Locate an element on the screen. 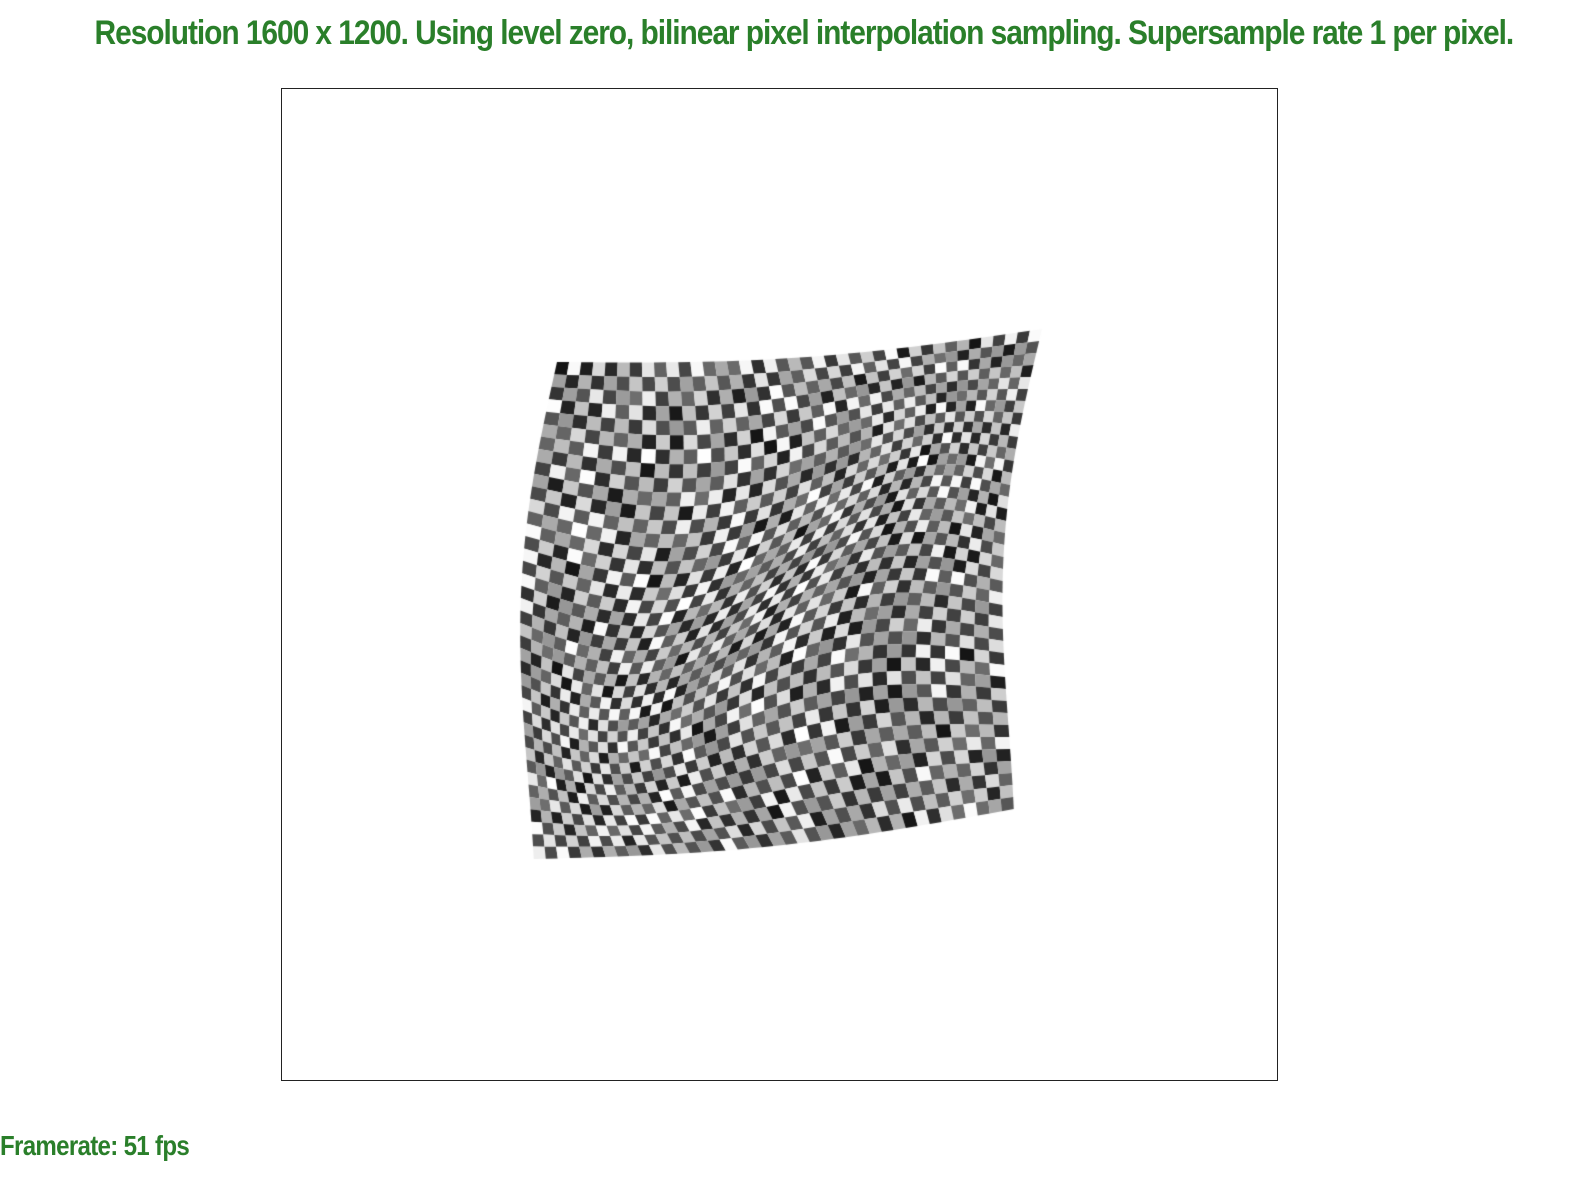 The image size is (1576, 1188). framerate-readout: Framerate: 51 fps is located at coordinates (95, 1145).